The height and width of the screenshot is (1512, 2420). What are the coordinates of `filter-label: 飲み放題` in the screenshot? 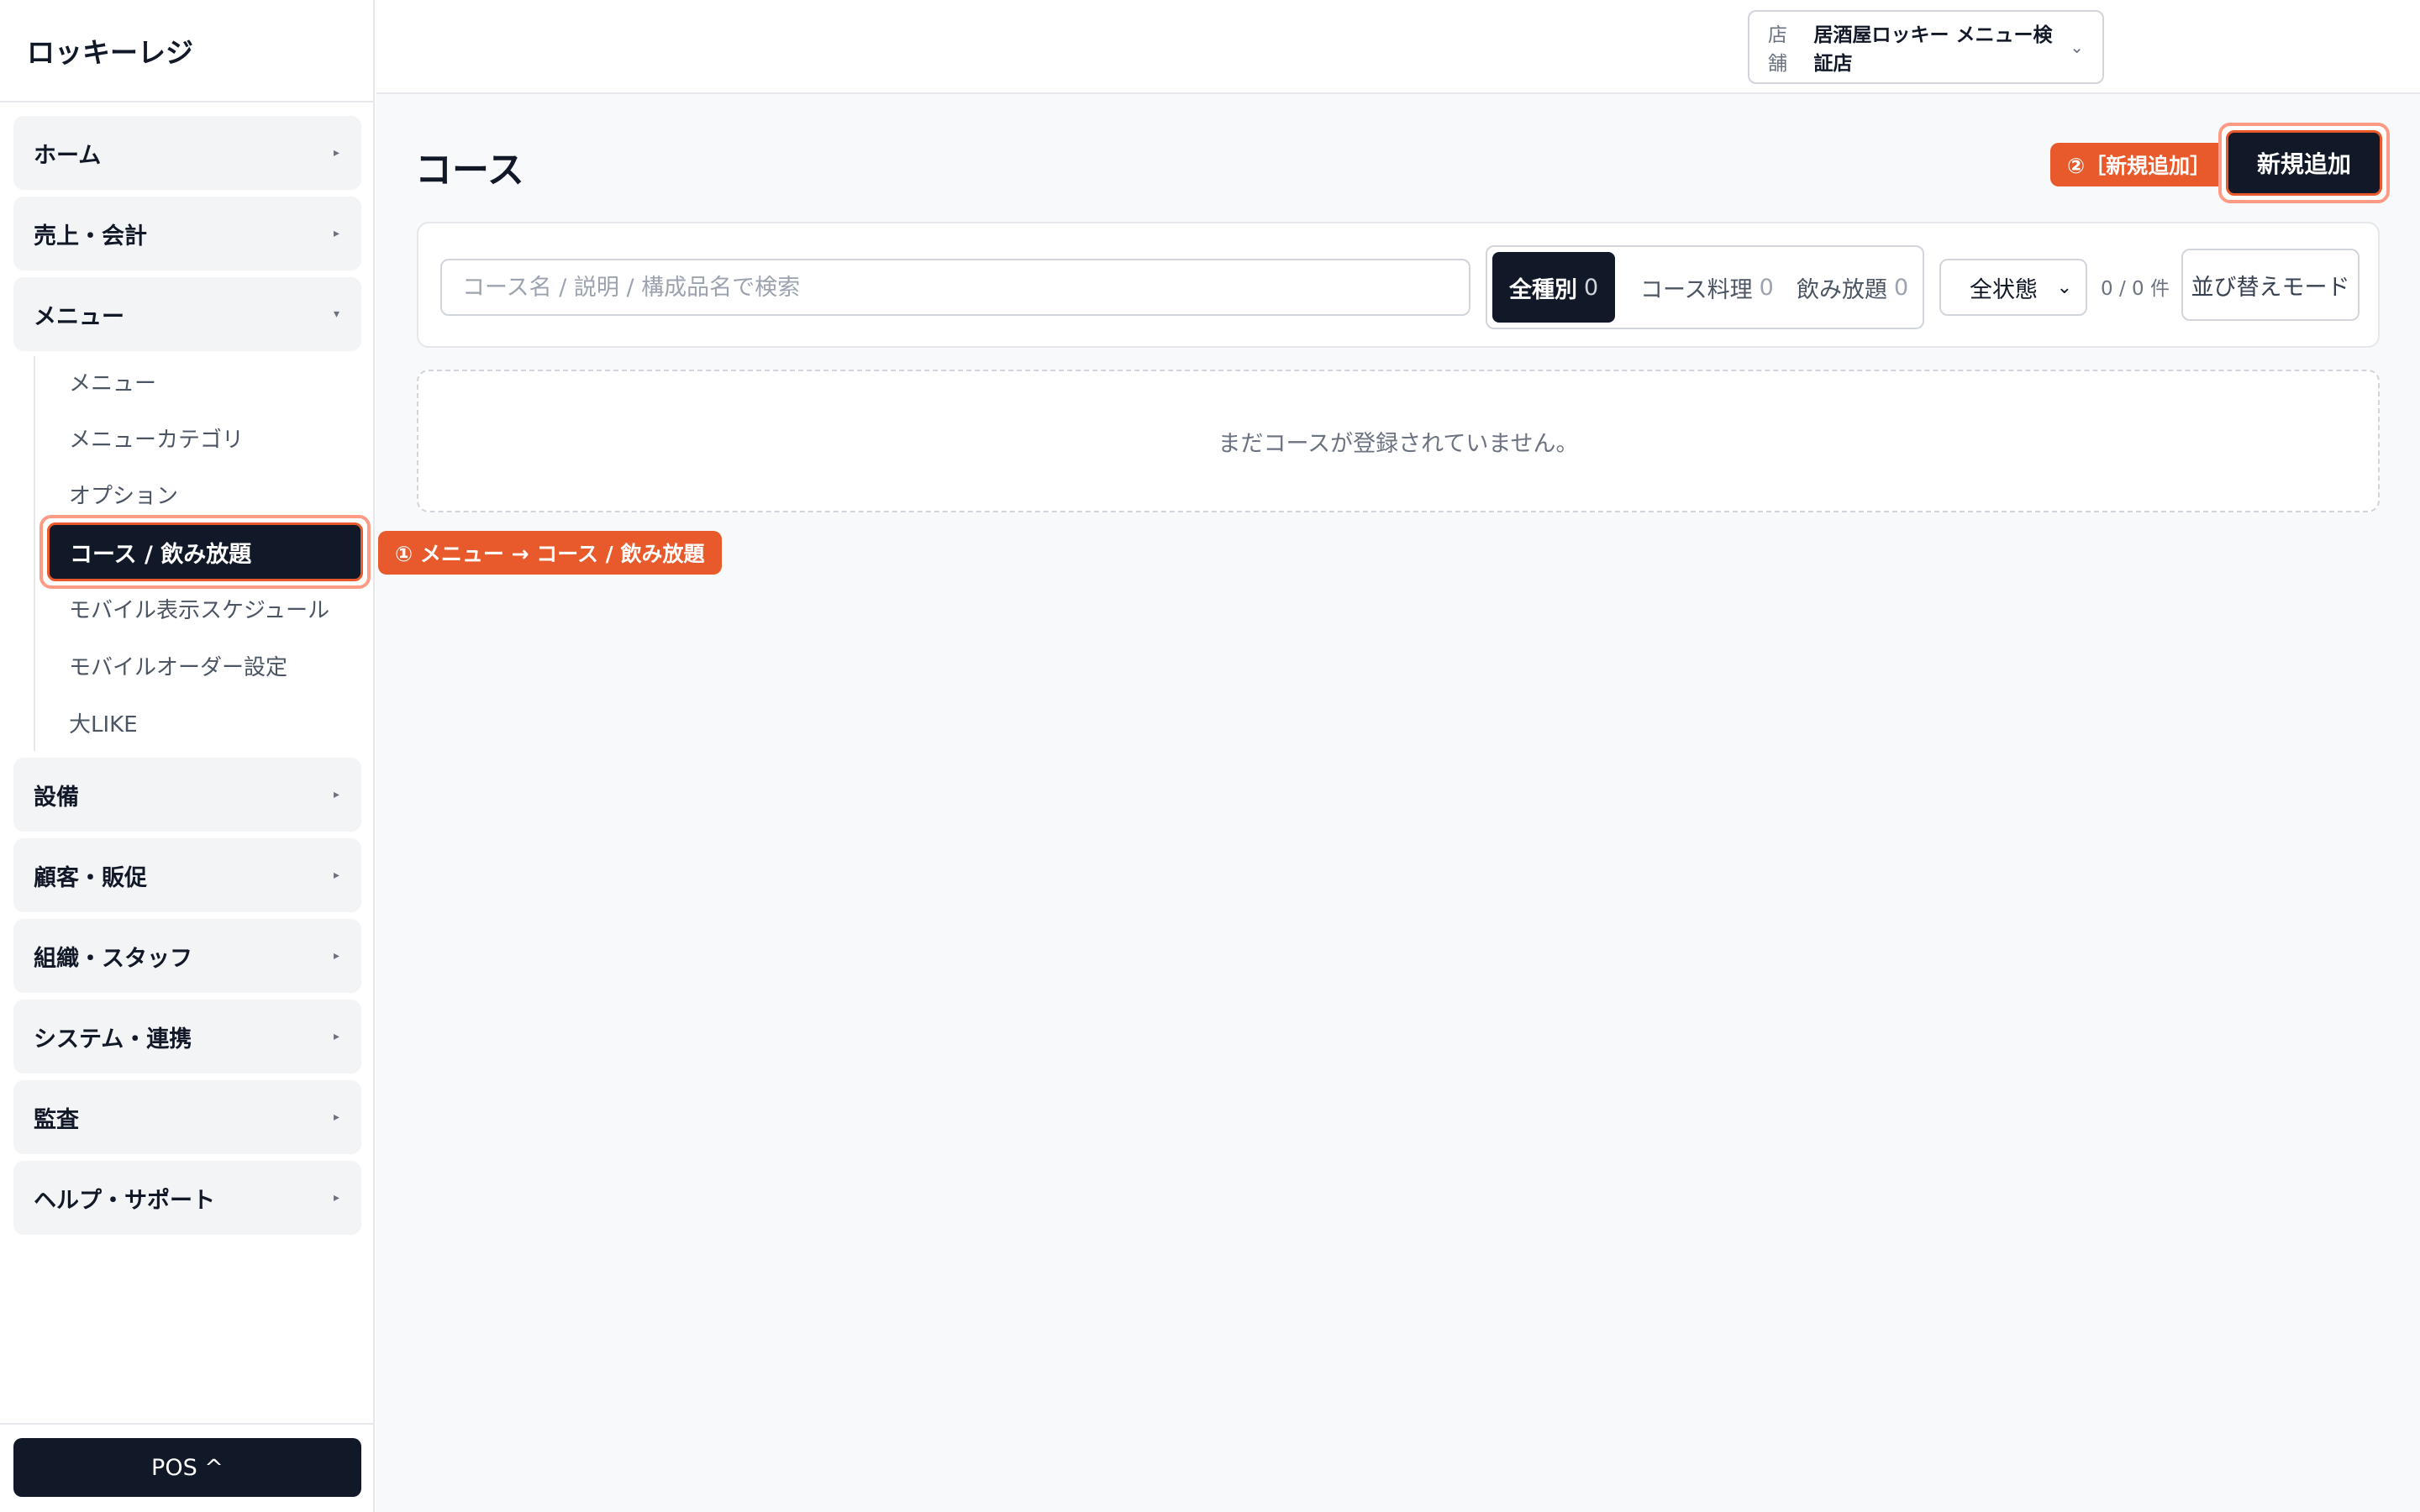 It's located at (1842, 289).